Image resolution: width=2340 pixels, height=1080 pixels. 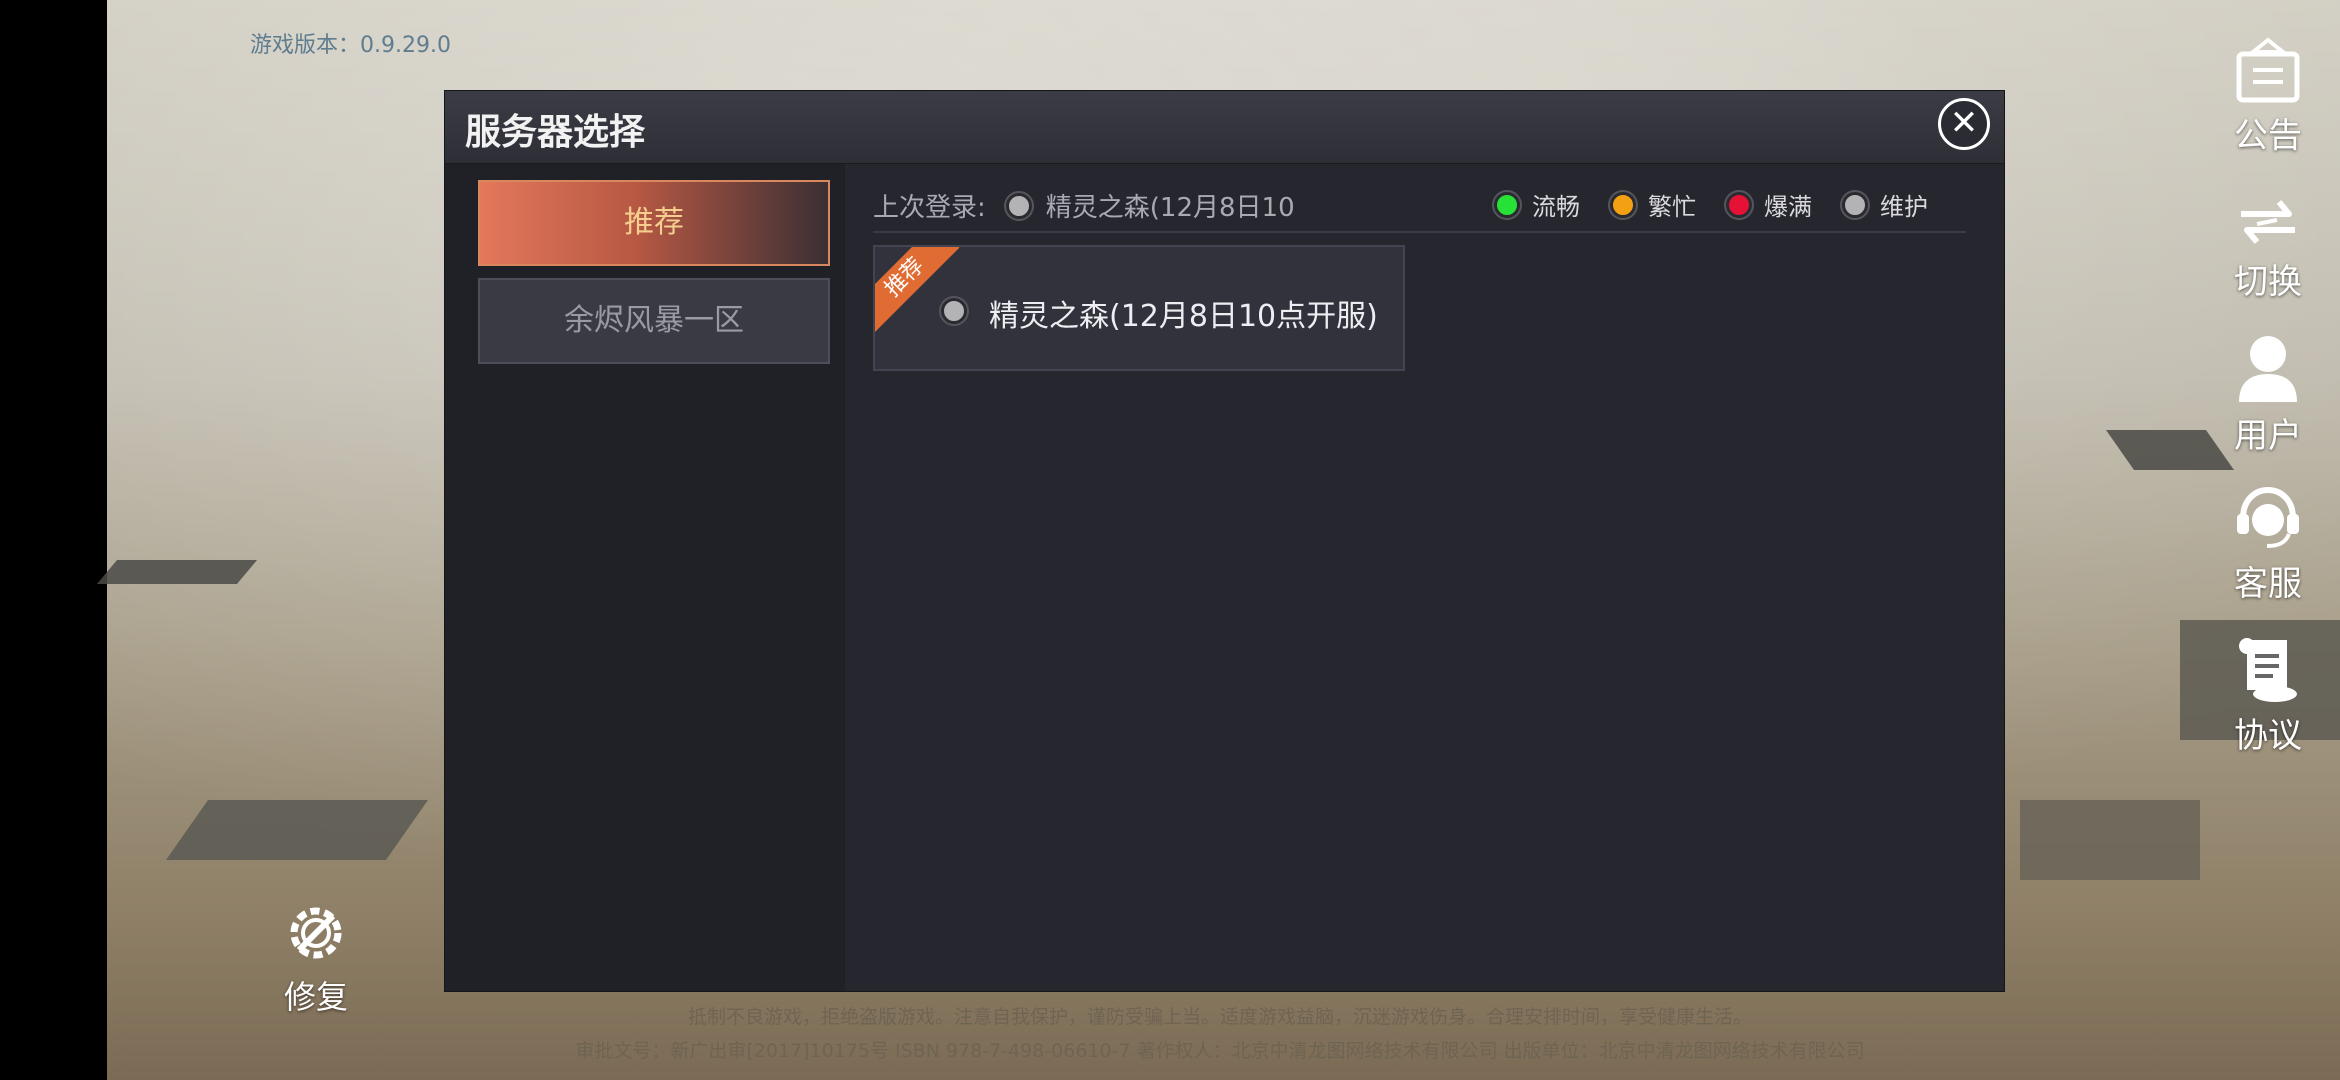 I want to click on legend-label: 流畅, so click(x=1556, y=207).